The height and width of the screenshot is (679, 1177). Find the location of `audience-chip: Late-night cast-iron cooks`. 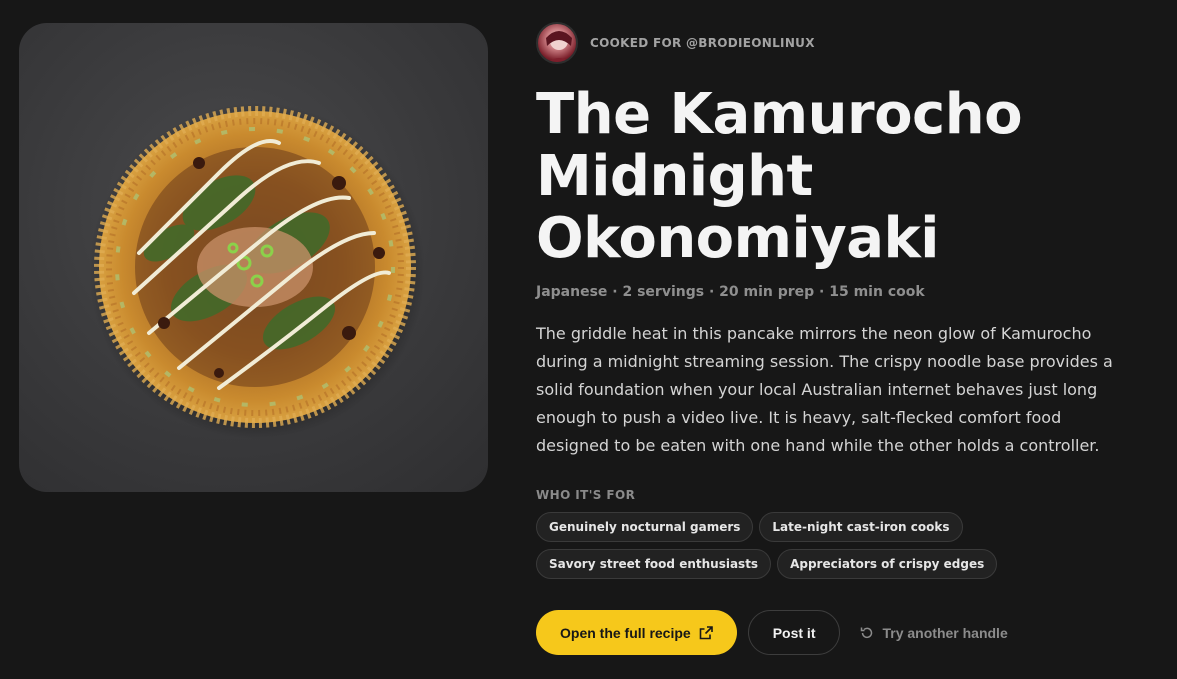

audience-chip: Late-night cast-iron cooks is located at coordinates (861, 527).